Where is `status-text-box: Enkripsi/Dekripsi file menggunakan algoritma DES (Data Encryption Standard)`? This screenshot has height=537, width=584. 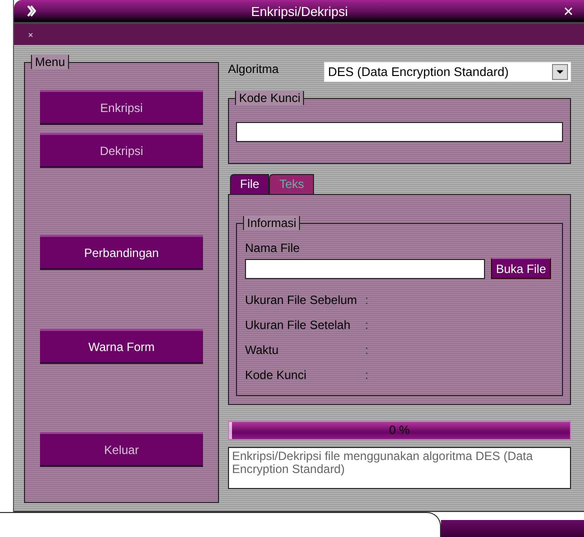 status-text-box: Enkripsi/Dekripsi file menggunakan algoritma DES (Data Encryption Standard) is located at coordinates (399, 468).